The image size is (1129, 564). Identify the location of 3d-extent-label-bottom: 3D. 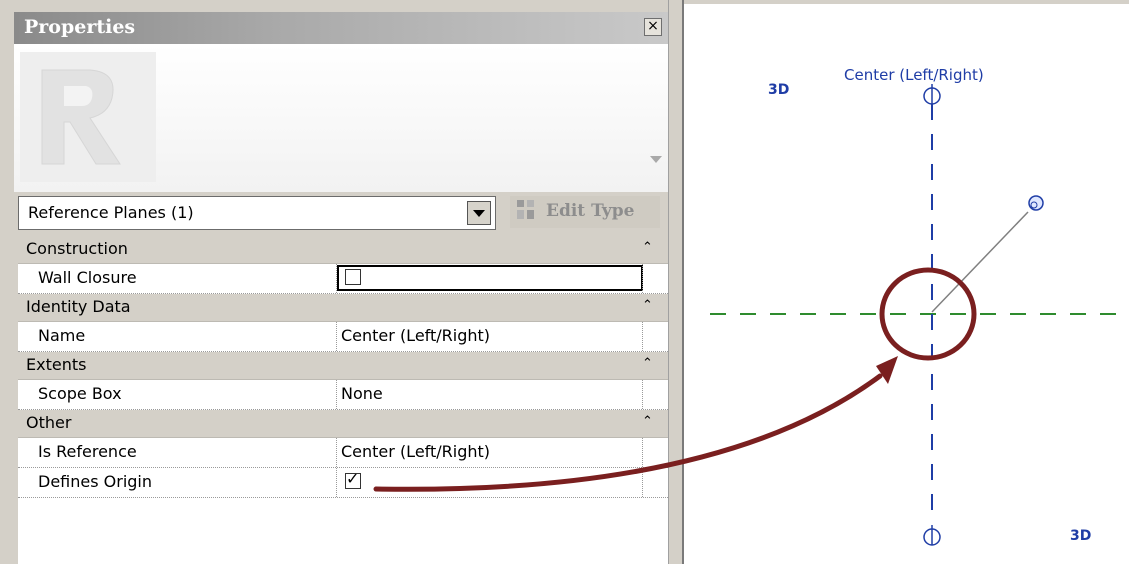
(1080, 536).